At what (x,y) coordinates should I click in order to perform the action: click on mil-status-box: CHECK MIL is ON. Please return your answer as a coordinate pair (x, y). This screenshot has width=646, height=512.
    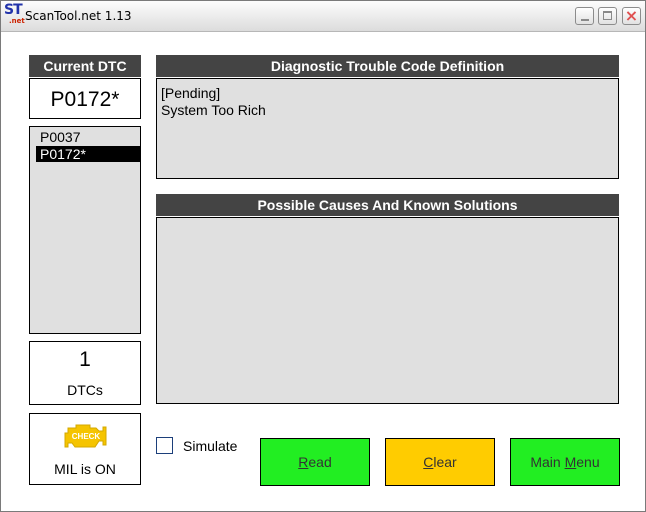
    Looking at the image, I should click on (85, 449).